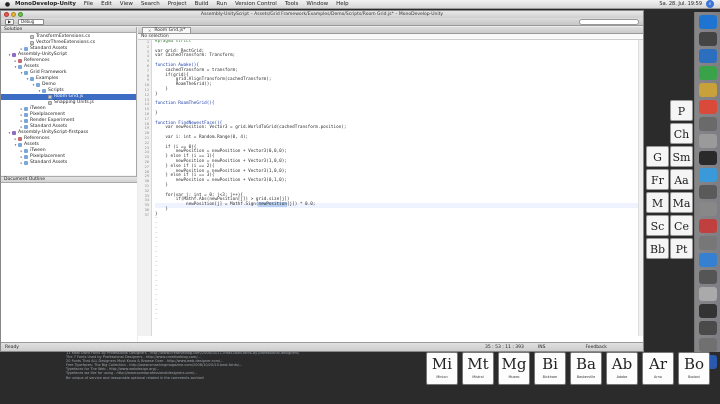  What do you see at coordinates (399, 320) in the screenshot?
I see `code-line: —` at bounding box center [399, 320].